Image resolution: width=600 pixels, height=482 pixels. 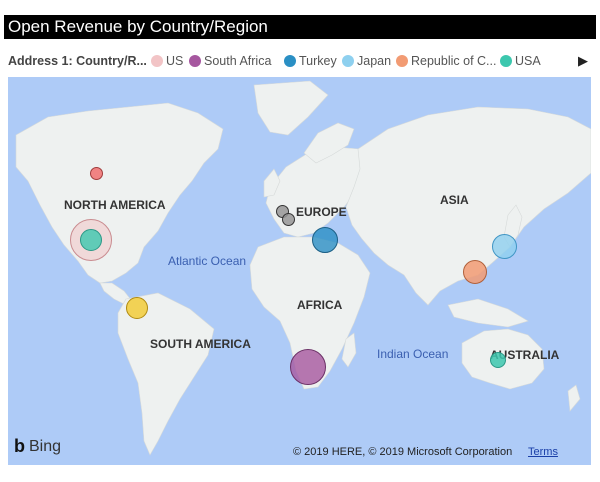 I want to click on continent-label-north-america: NORTH AMERICA, so click(x=115, y=205).